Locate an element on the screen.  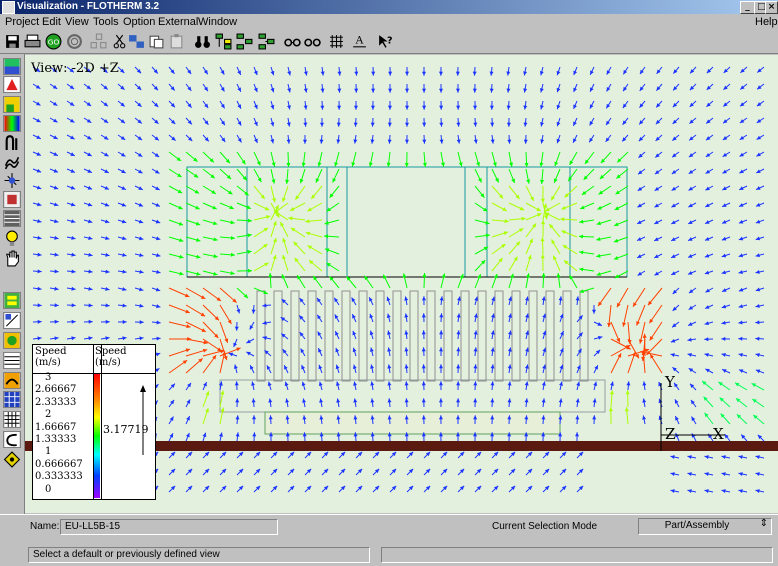
clipboard-icon is located at coordinates (176, 41).